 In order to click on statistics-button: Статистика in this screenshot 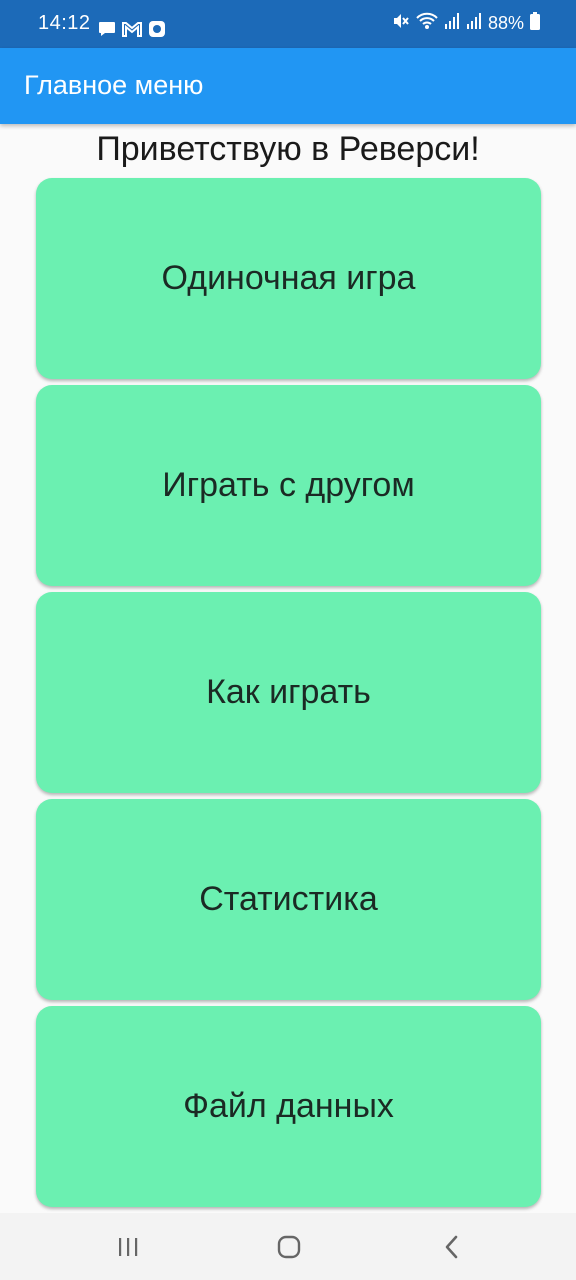, I will do `click(288, 899)`.